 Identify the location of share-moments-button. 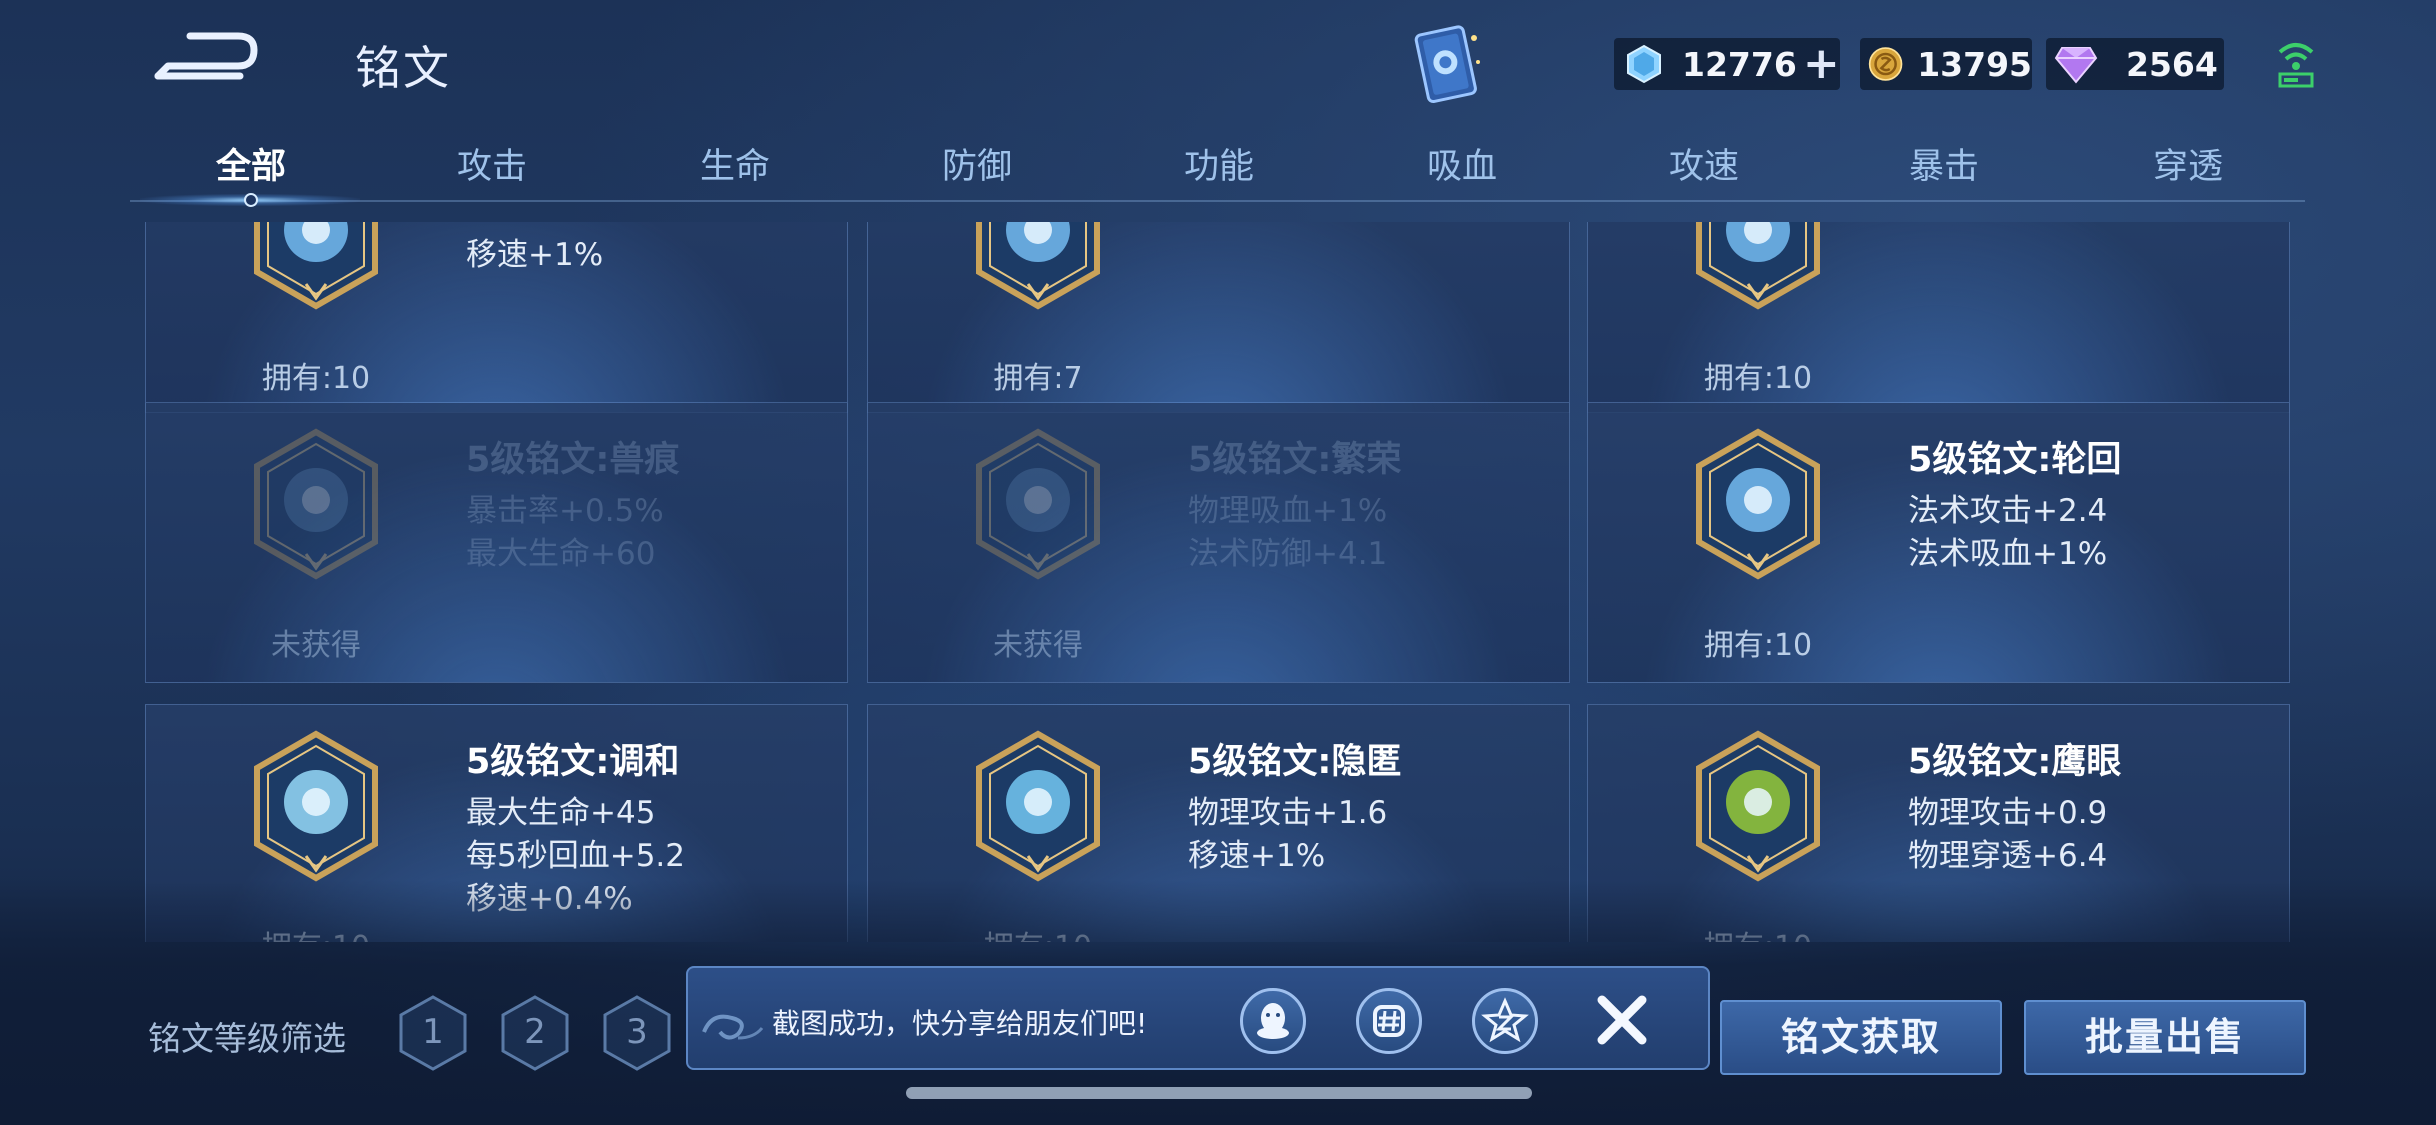
(1389, 1021).